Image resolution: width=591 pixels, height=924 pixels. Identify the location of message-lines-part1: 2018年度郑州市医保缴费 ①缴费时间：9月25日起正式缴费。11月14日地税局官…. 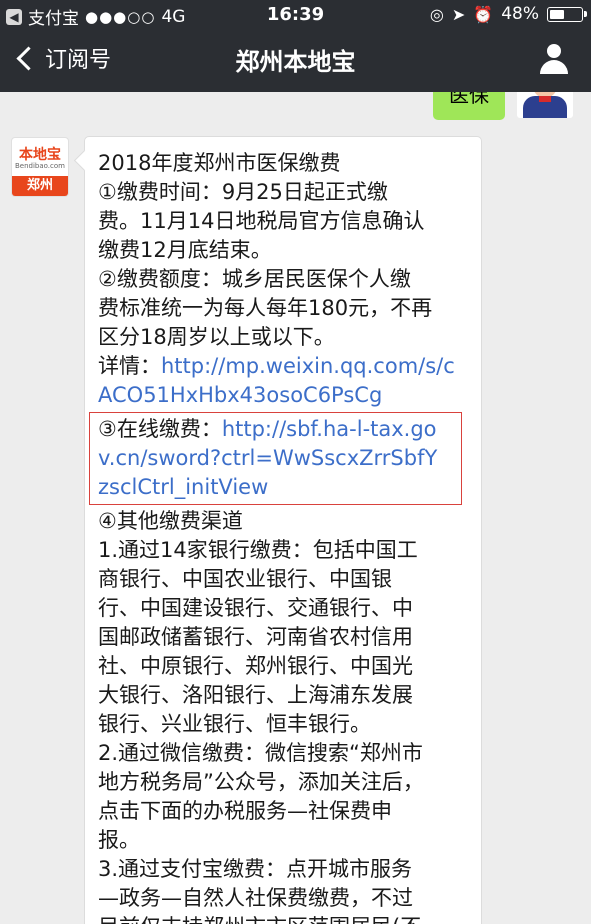
(289, 250).